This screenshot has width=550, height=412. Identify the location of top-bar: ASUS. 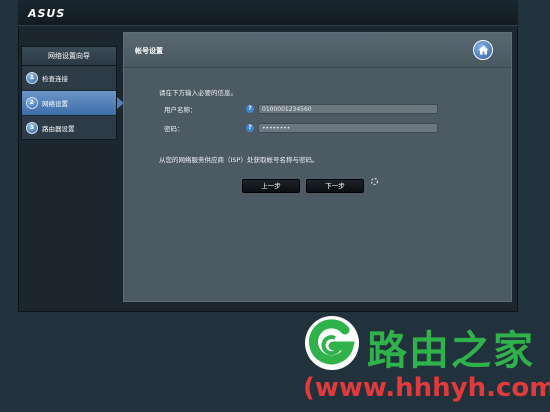
(268, 13).